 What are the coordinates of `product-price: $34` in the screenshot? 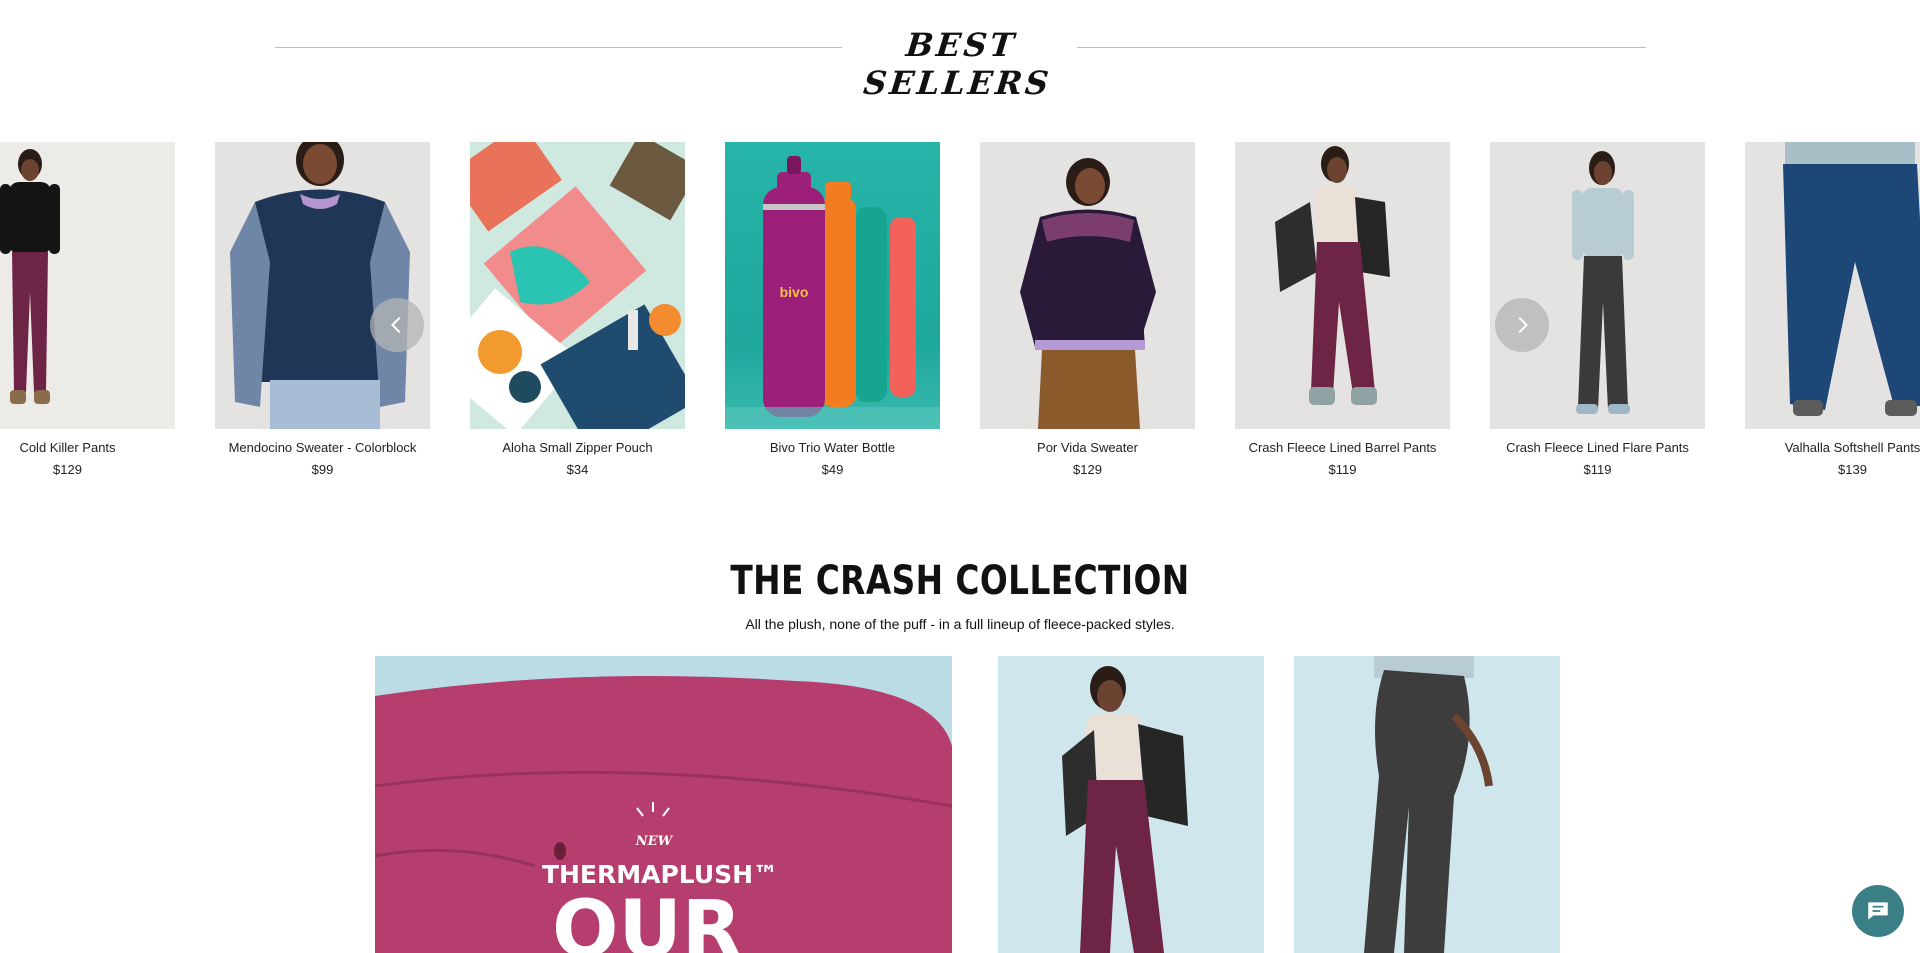 It's located at (577, 469).